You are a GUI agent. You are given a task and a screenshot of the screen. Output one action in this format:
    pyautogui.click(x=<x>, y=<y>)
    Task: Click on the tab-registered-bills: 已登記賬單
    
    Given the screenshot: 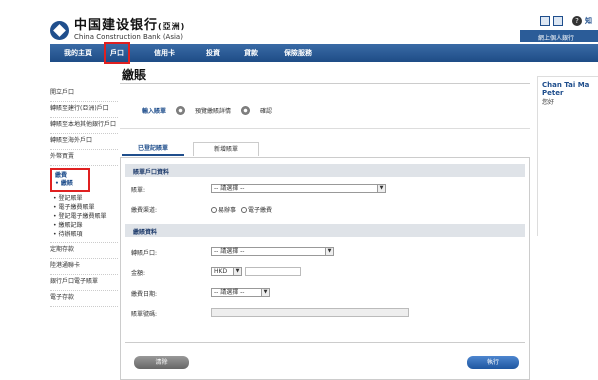 What is the action you would take?
    pyautogui.click(x=153, y=149)
    